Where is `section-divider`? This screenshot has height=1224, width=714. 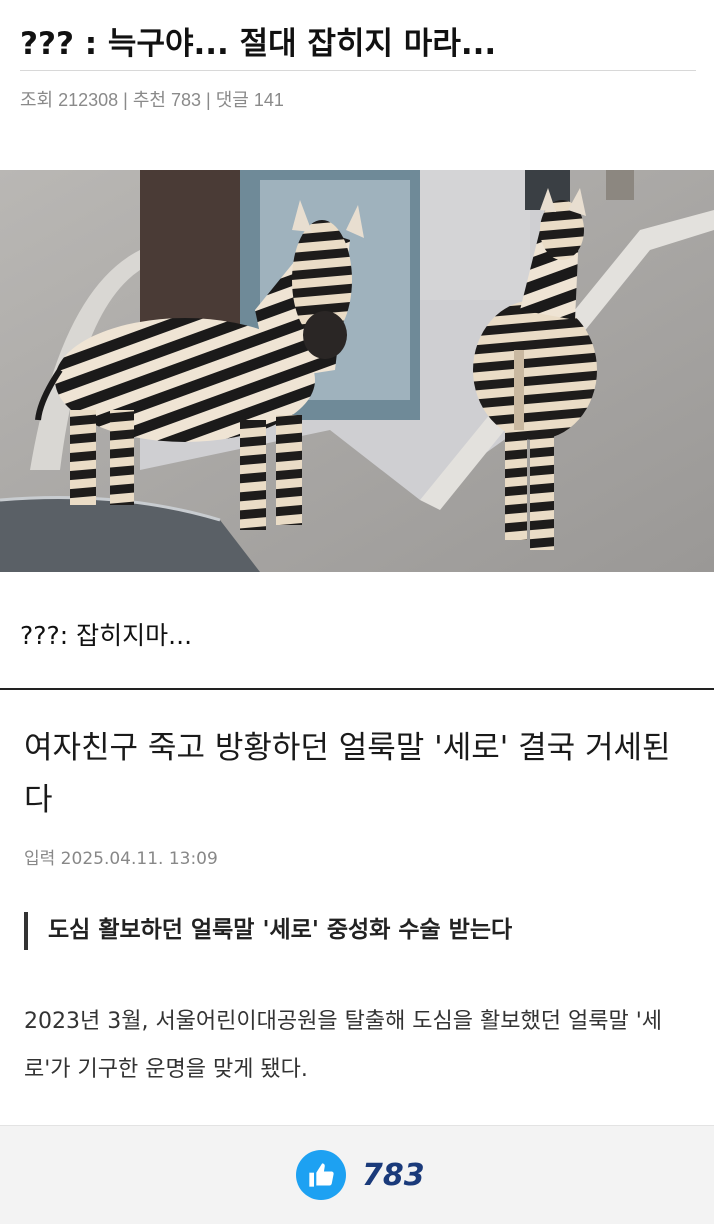 section-divider is located at coordinates (357, 689).